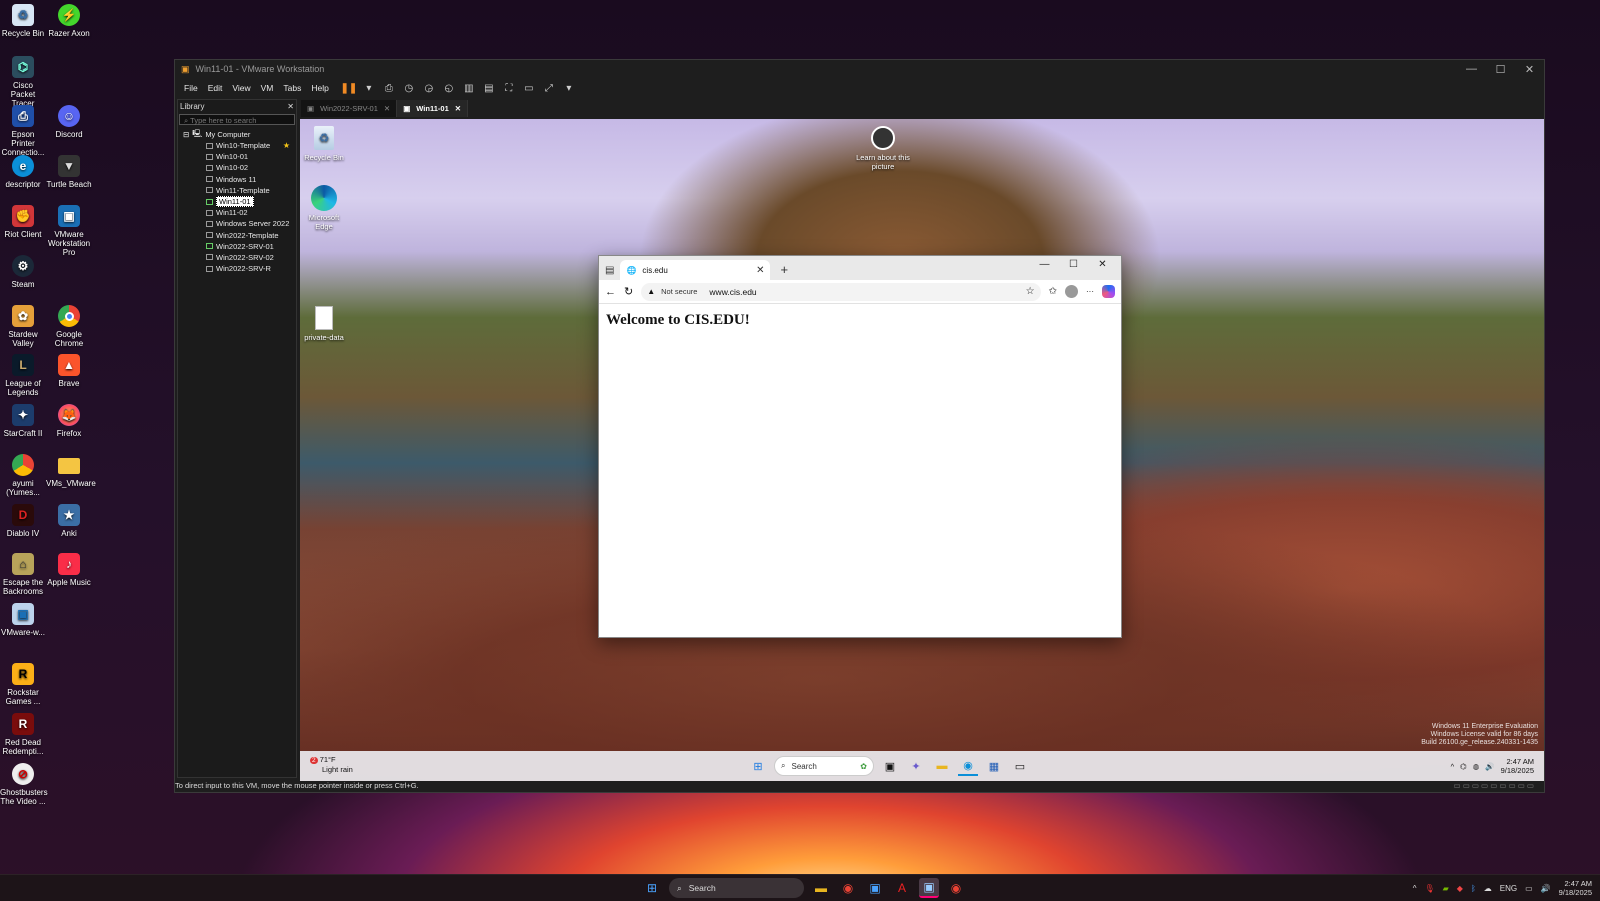 The image size is (1600, 901). I want to click on host-search-box: ⌕ Search, so click(736, 888).